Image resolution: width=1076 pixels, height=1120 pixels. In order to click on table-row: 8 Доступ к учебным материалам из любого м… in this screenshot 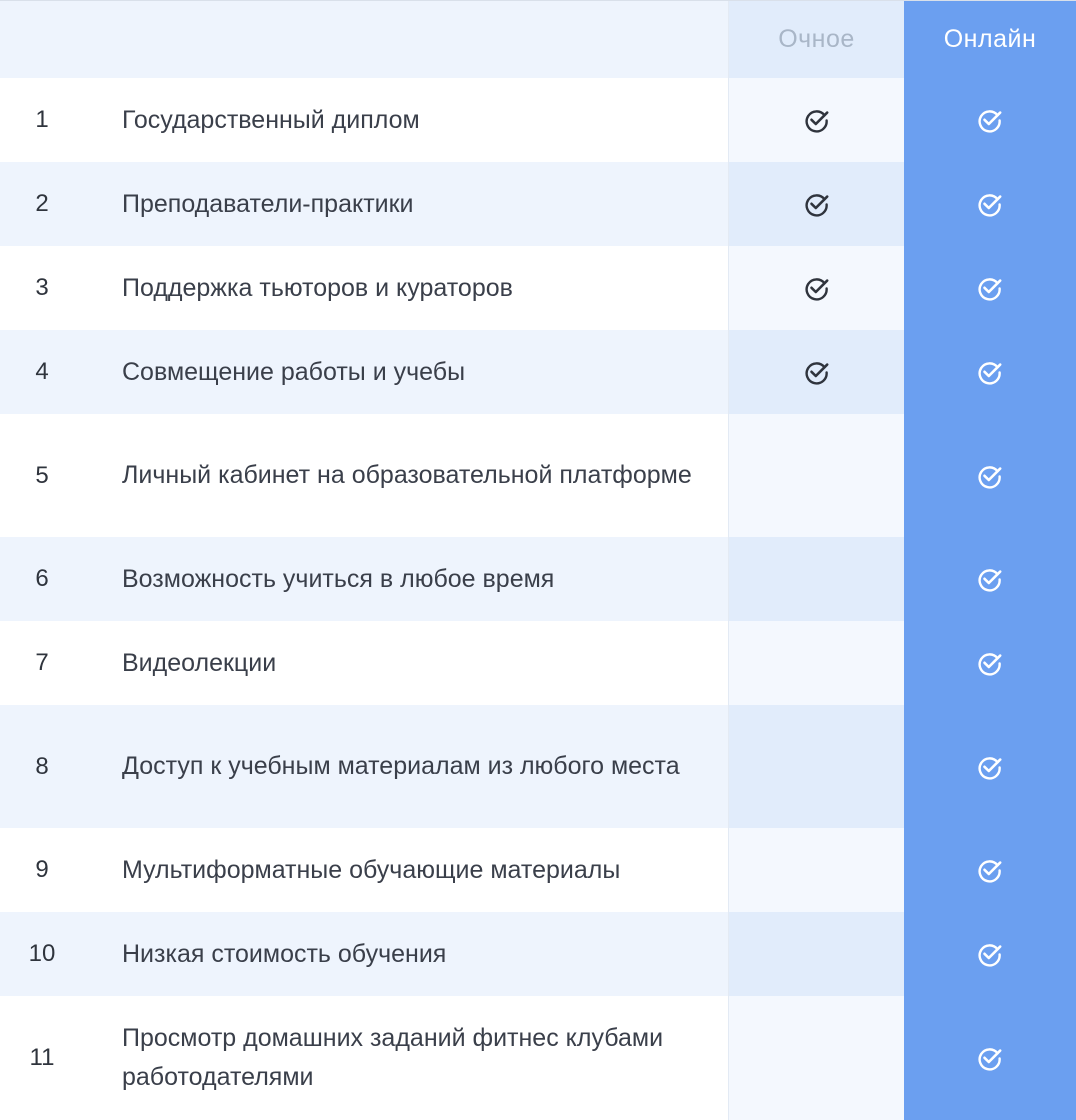, I will do `click(538, 766)`.